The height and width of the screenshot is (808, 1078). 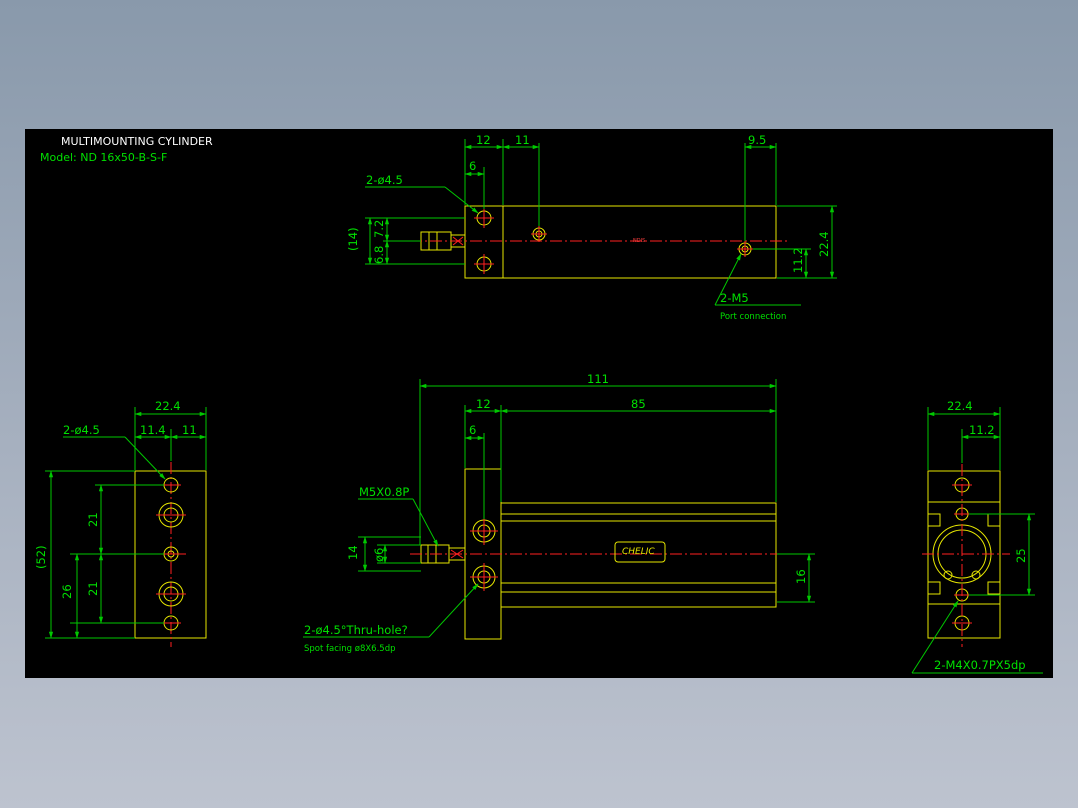 I want to click on top-dim-12: 12, so click(x=483, y=140).